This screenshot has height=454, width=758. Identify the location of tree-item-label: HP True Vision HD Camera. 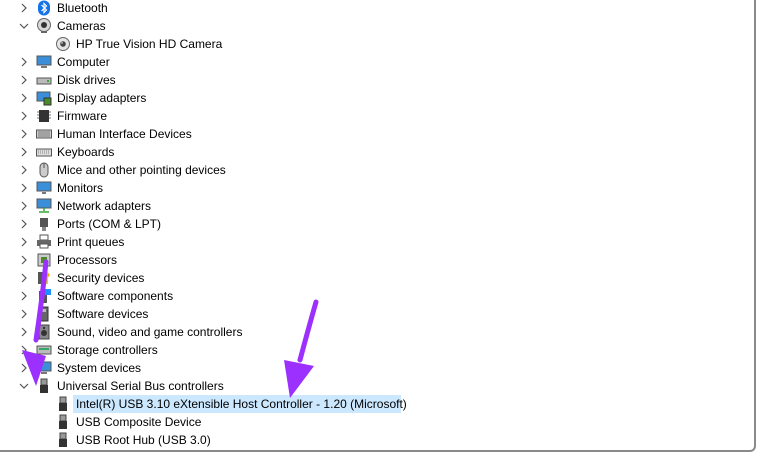
(149, 44).